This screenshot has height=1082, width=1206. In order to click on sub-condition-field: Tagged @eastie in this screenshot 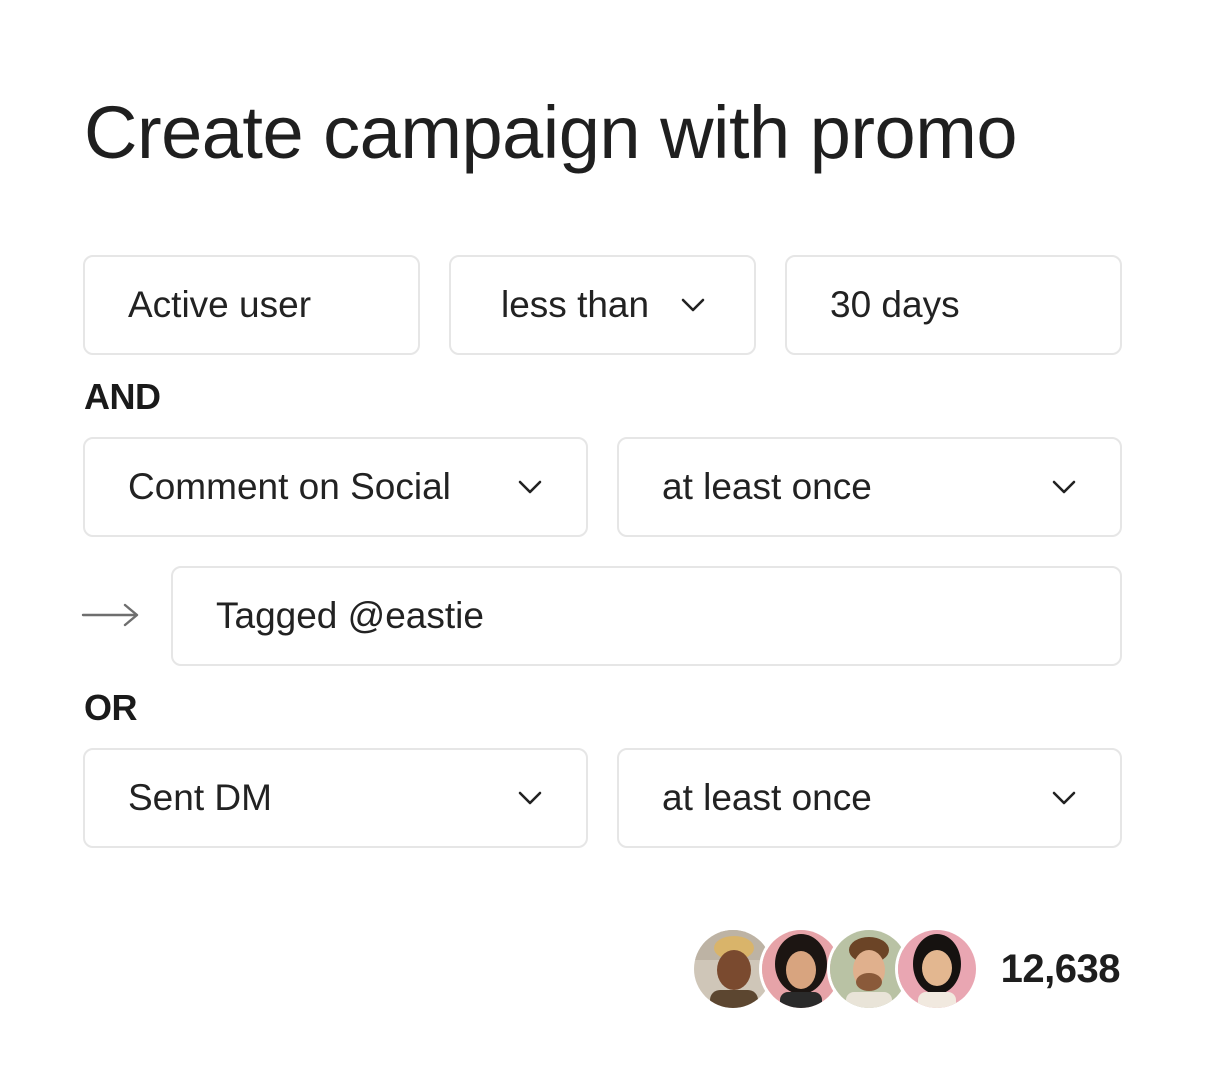, I will do `click(646, 616)`.